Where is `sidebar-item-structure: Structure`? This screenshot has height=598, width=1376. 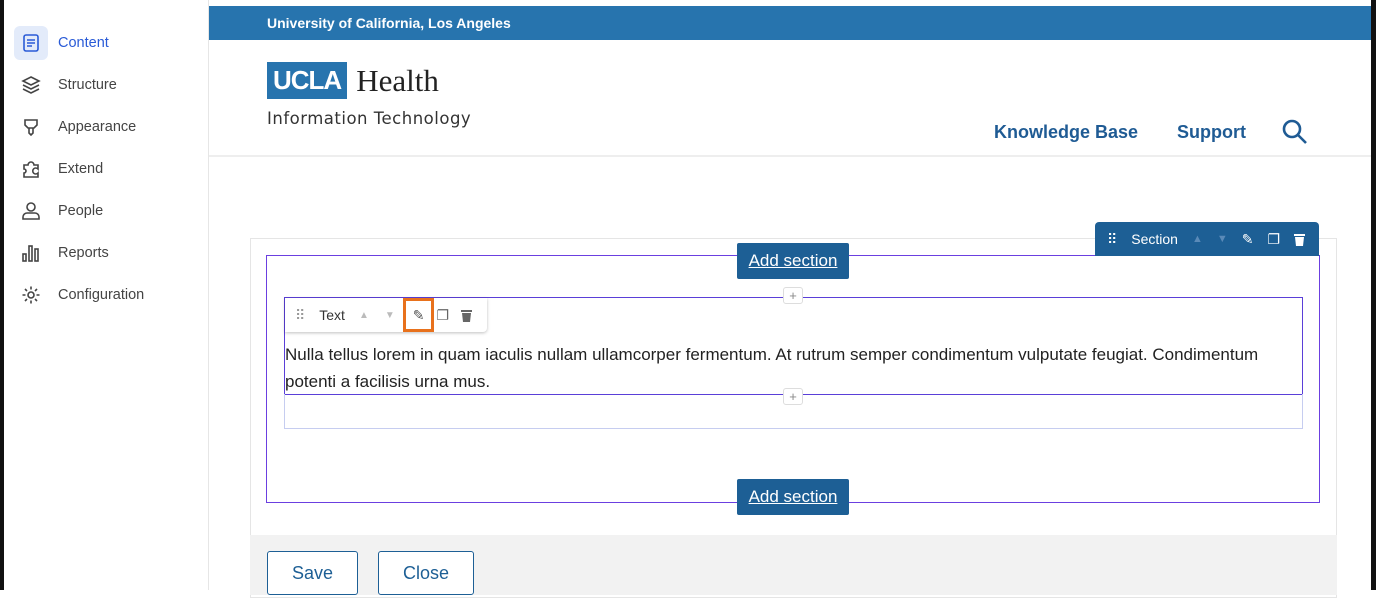 sidebar-item-structure: Structure is located at coordinates (65, 85).